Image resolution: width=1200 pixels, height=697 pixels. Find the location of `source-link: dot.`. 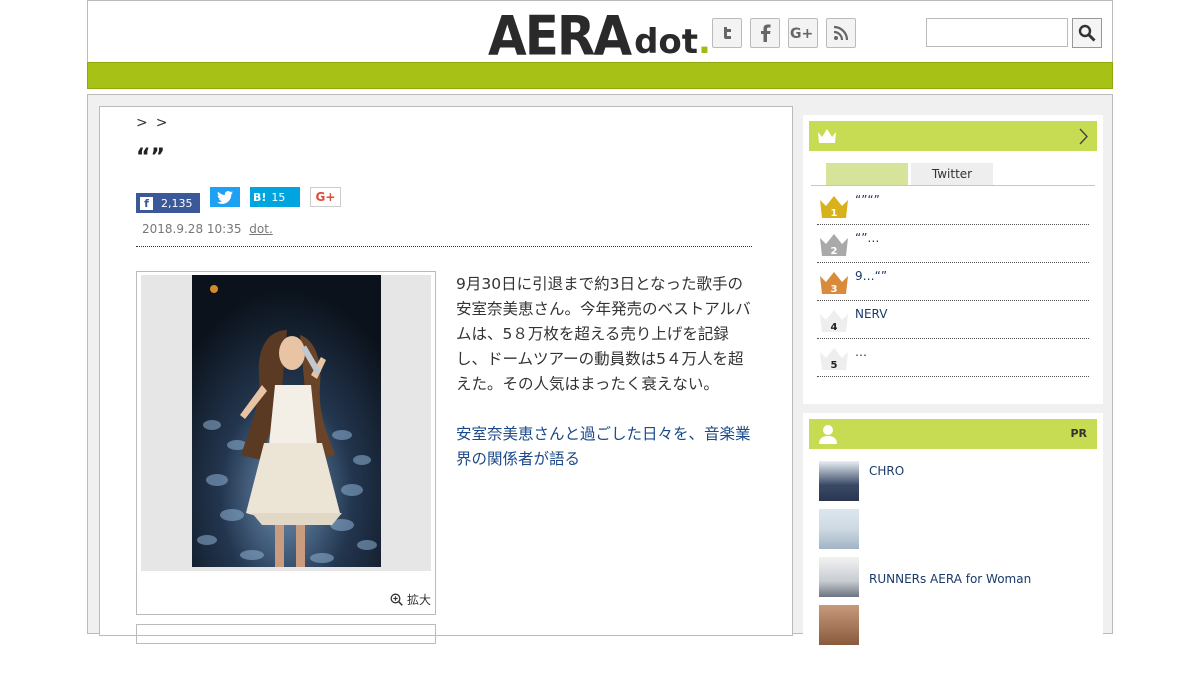

source-link: dot. is located at coordinates (260, 229).